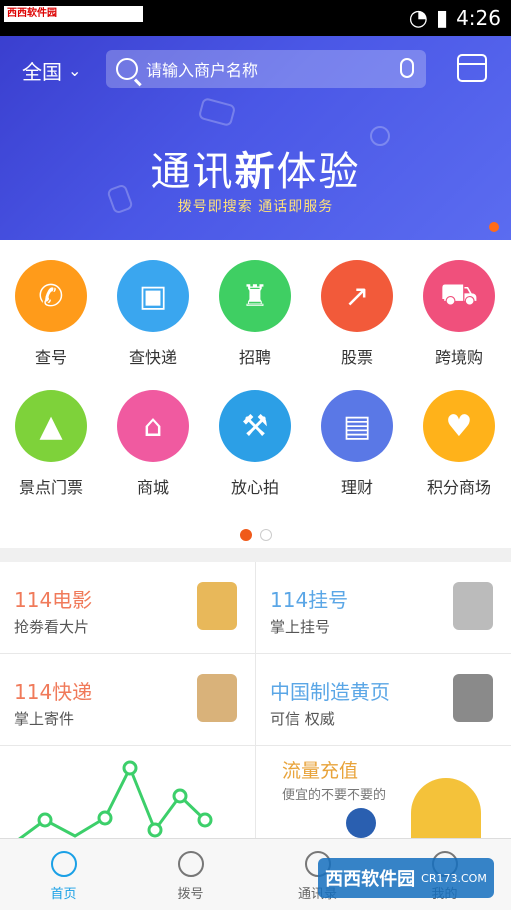  Describe the element at coordinates (478, 18) in the screenshot. I see `clock: 4:26` at that location.